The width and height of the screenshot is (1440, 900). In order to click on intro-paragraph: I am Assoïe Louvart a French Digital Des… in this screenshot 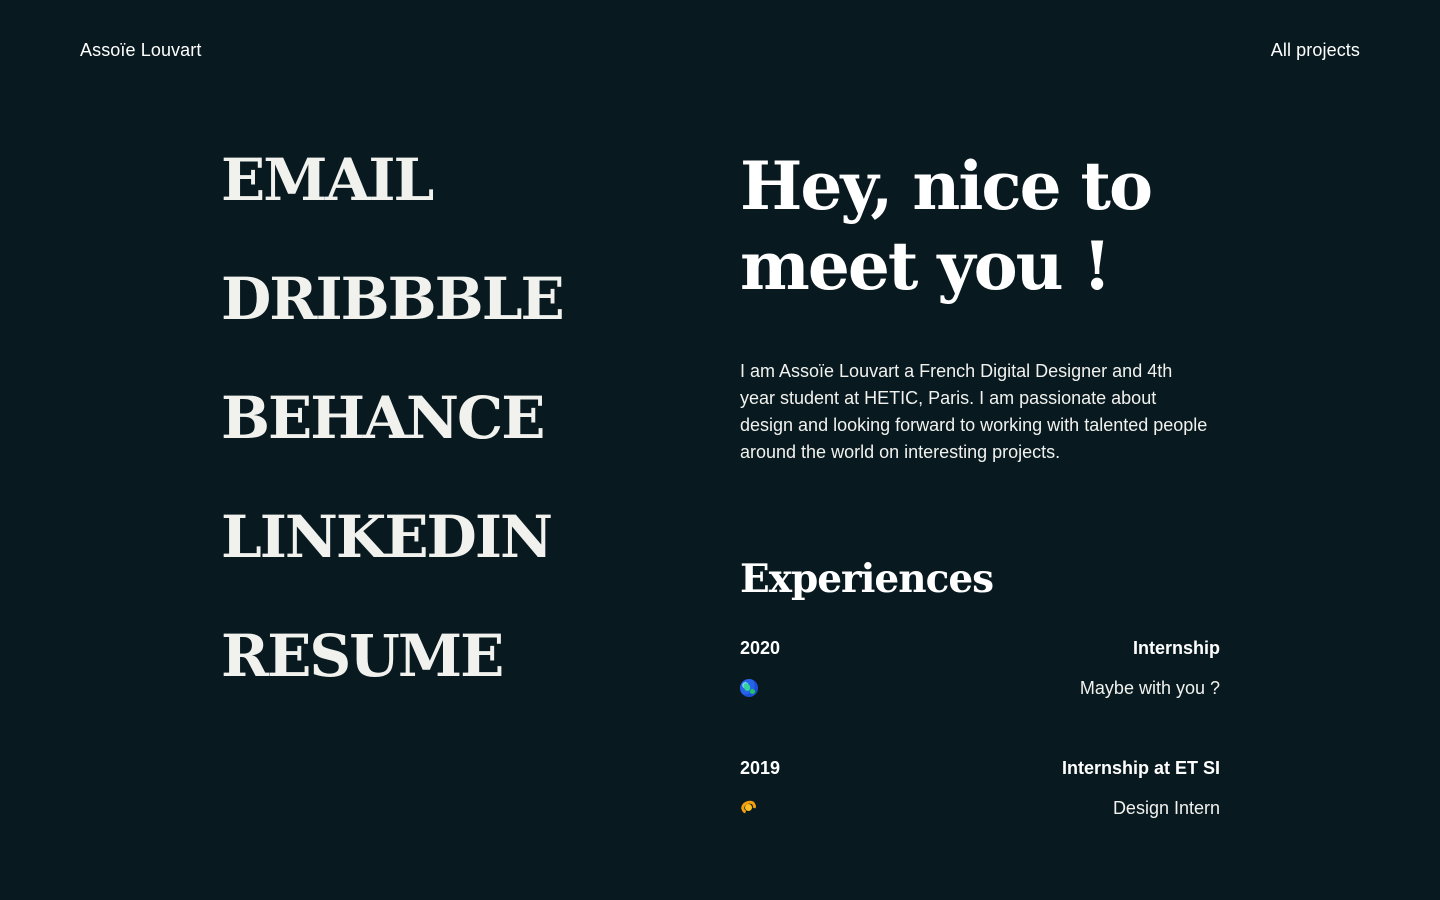, I will do `click(974, 411)`.